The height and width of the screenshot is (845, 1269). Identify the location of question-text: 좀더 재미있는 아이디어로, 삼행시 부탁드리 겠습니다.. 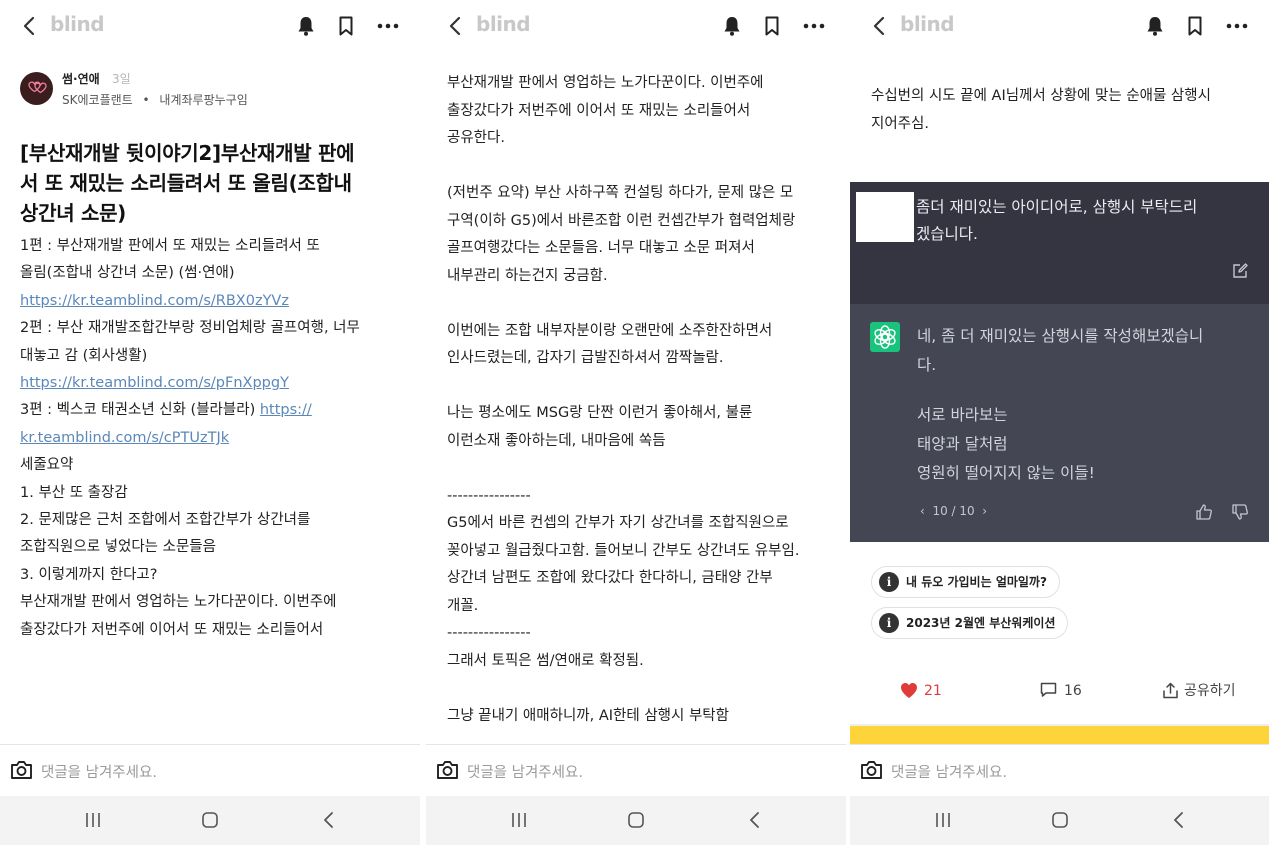
(1084, 221).